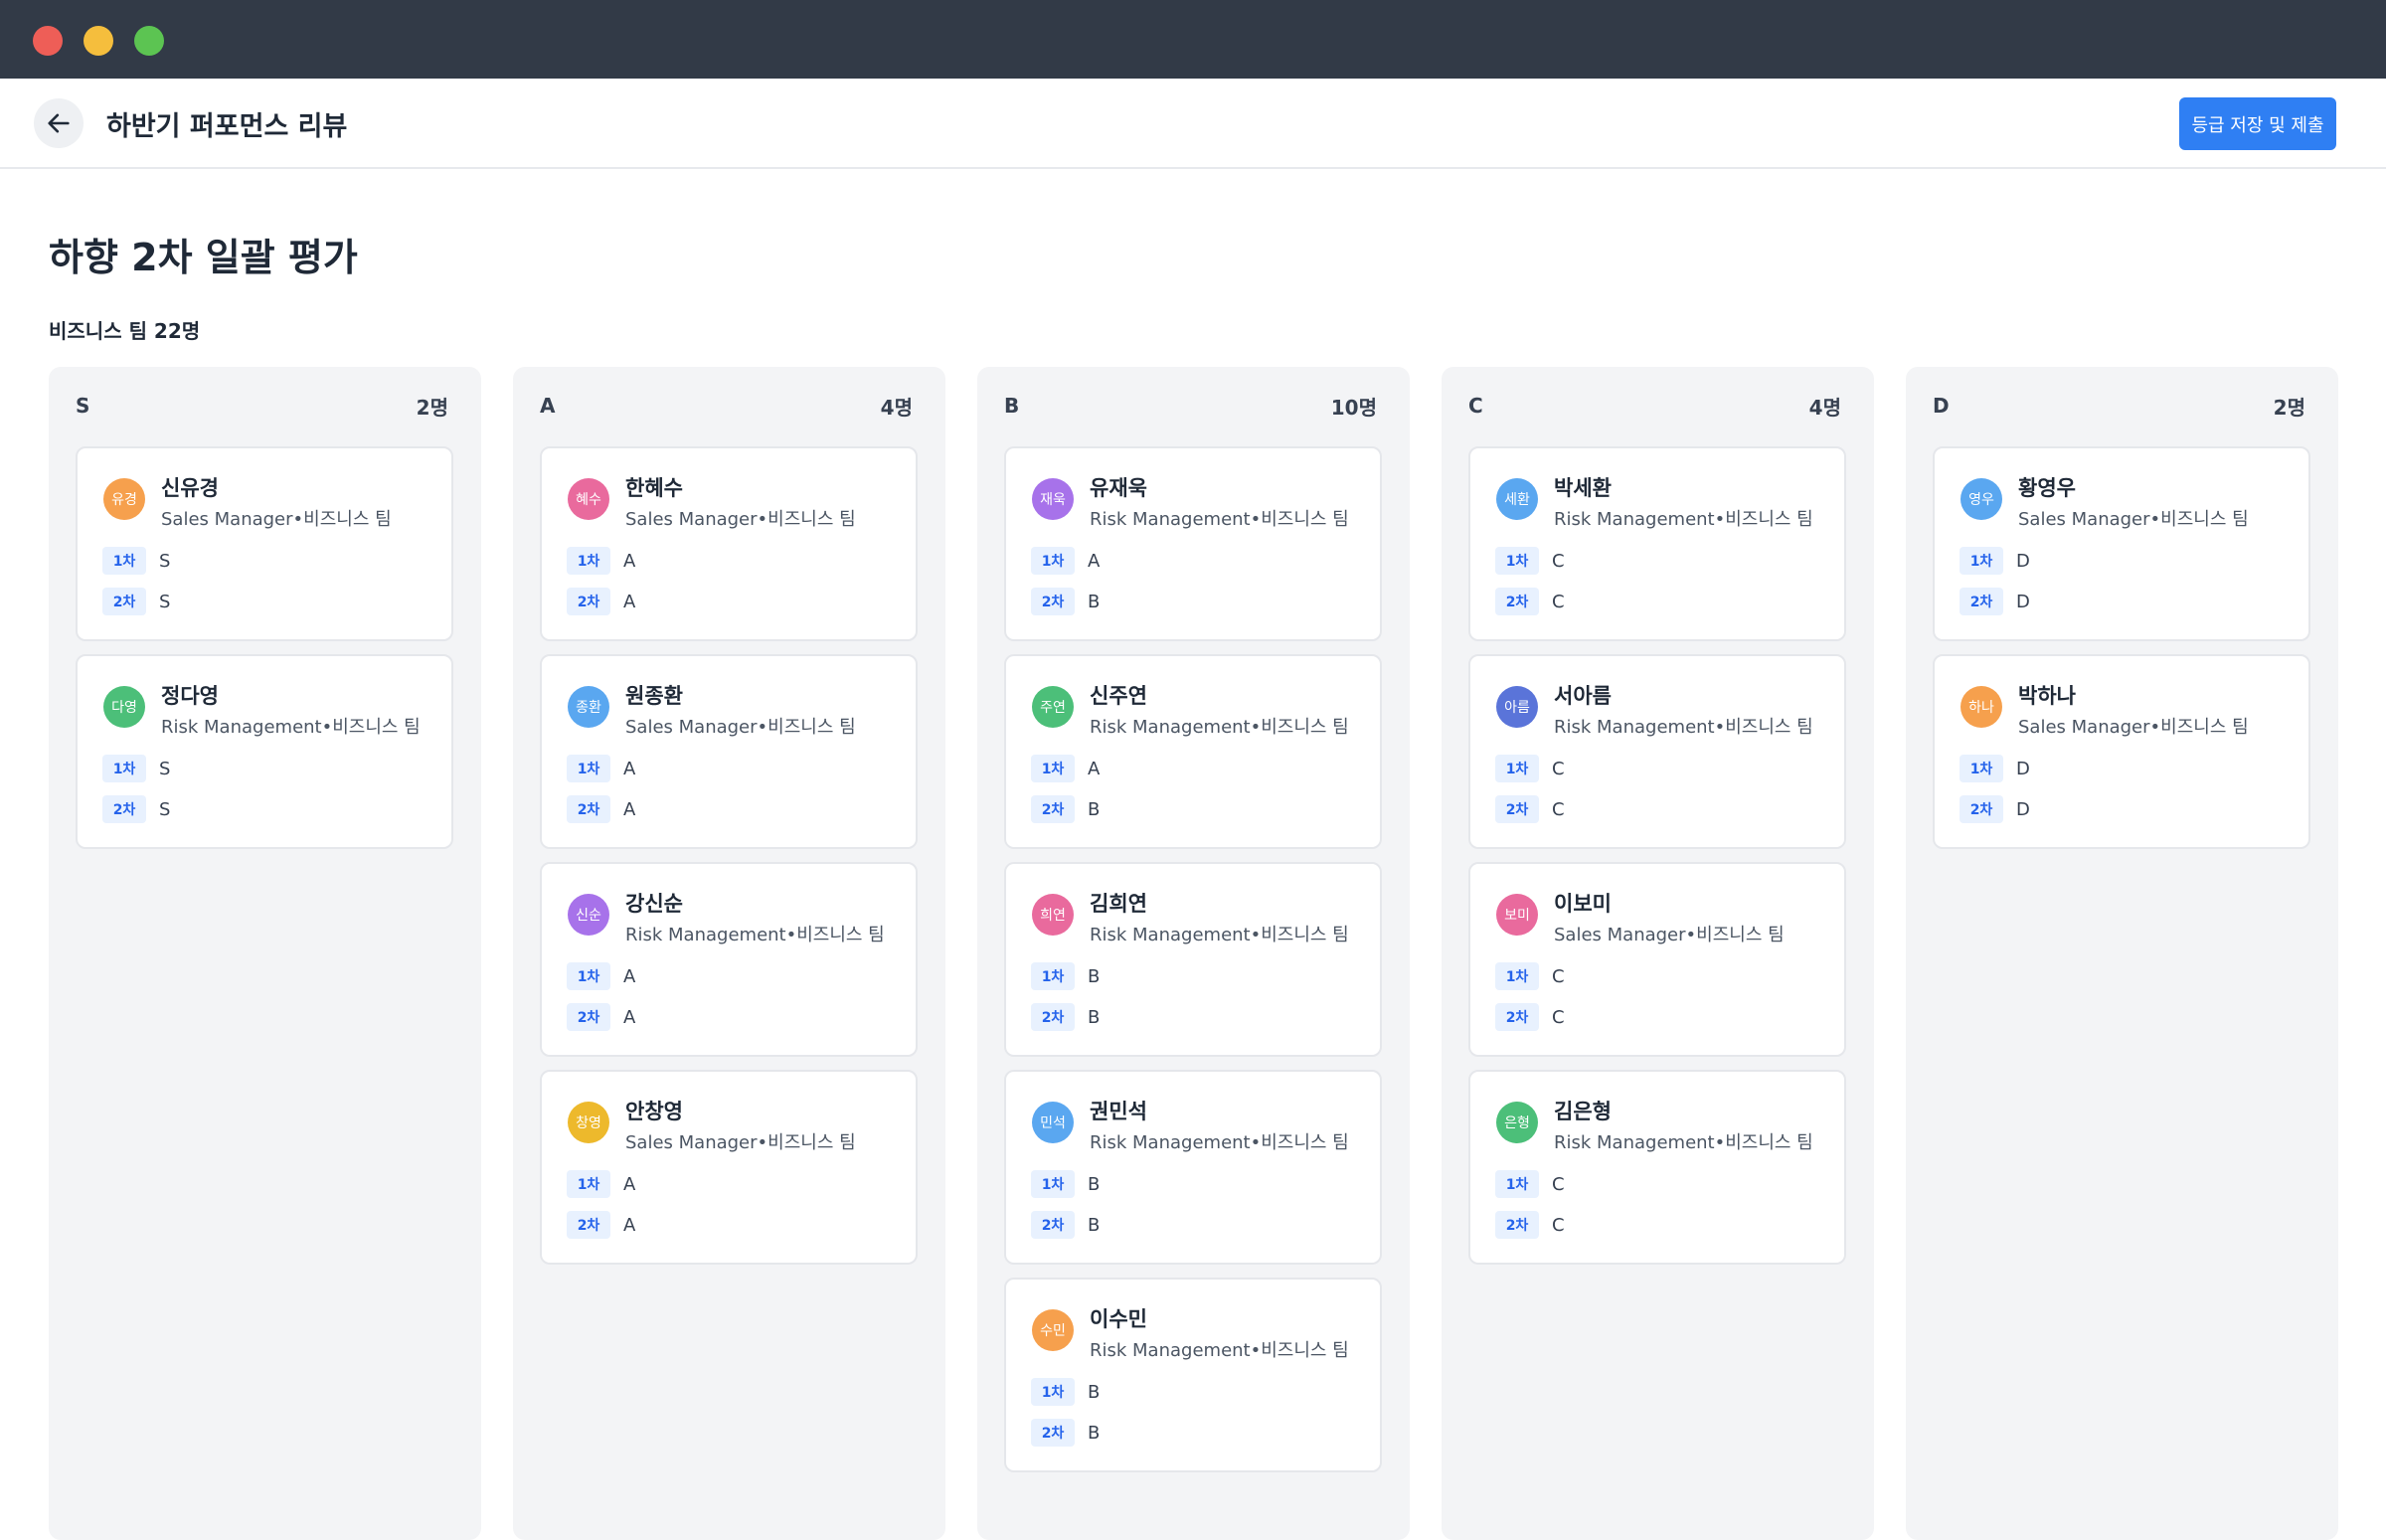 This screenshot has width=2386, height=1540. I want to click on employee-card: 신순 강신순 Risk Management•비즈니스 팀 1차 A 2차 A, so click(729, 959).